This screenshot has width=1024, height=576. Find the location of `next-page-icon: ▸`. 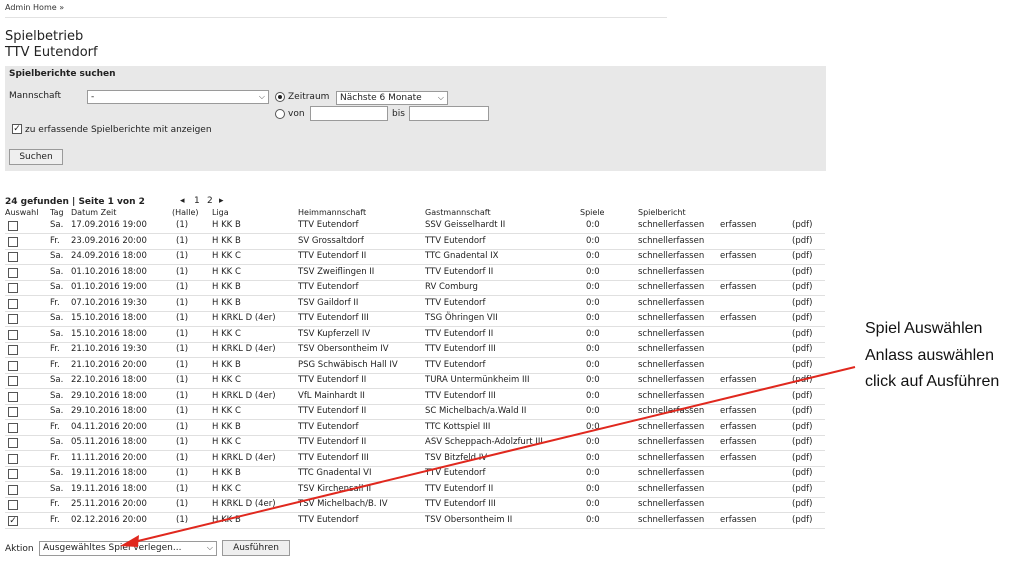

next-page-icon: ▸ is located at coordinates (221, 201).